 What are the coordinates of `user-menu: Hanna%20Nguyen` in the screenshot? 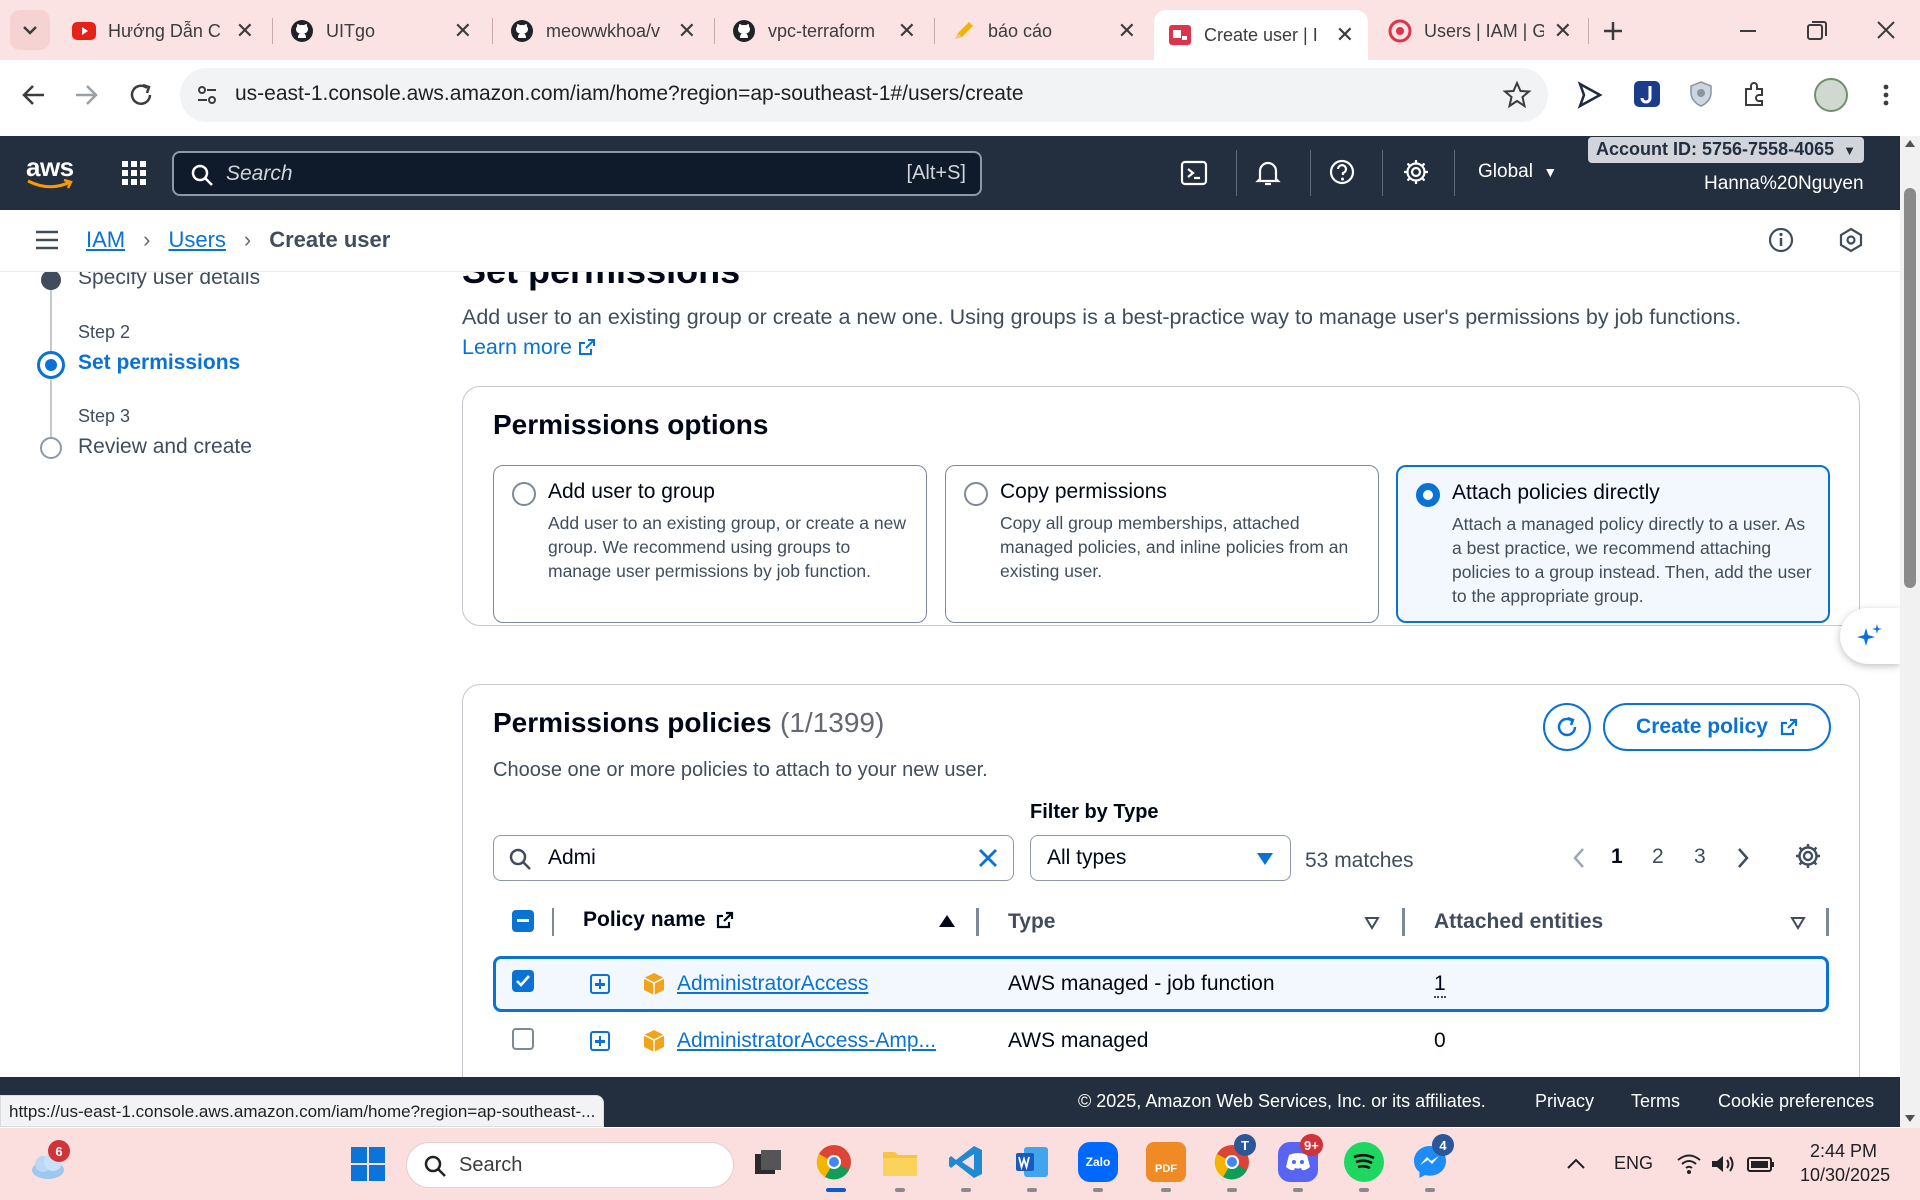 It's located at (1784, 184).